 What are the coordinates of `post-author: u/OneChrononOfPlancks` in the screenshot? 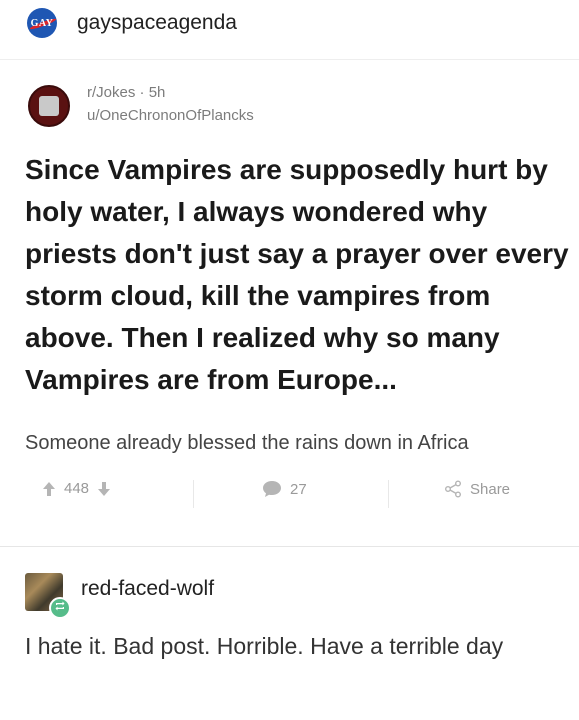 It's located at (170, 115).